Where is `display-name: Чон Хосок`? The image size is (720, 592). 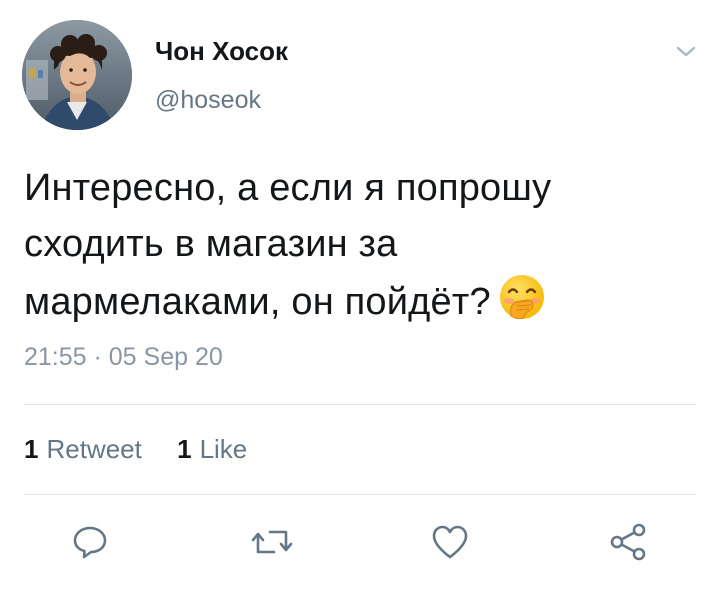
display-name: Чон Хосок is located at coordinates (221, 51).